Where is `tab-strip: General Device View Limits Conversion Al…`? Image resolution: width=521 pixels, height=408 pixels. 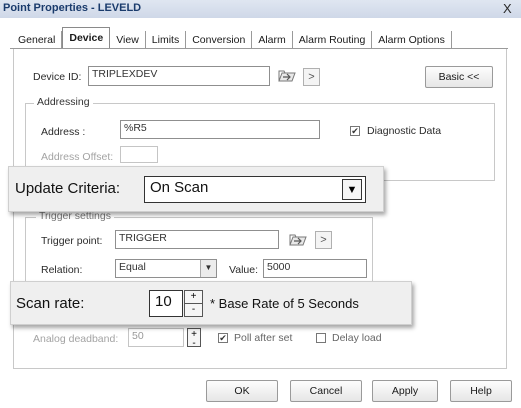
tab-strip: General Device View Limits Conversion Al… is located at coordinates (232, 38).